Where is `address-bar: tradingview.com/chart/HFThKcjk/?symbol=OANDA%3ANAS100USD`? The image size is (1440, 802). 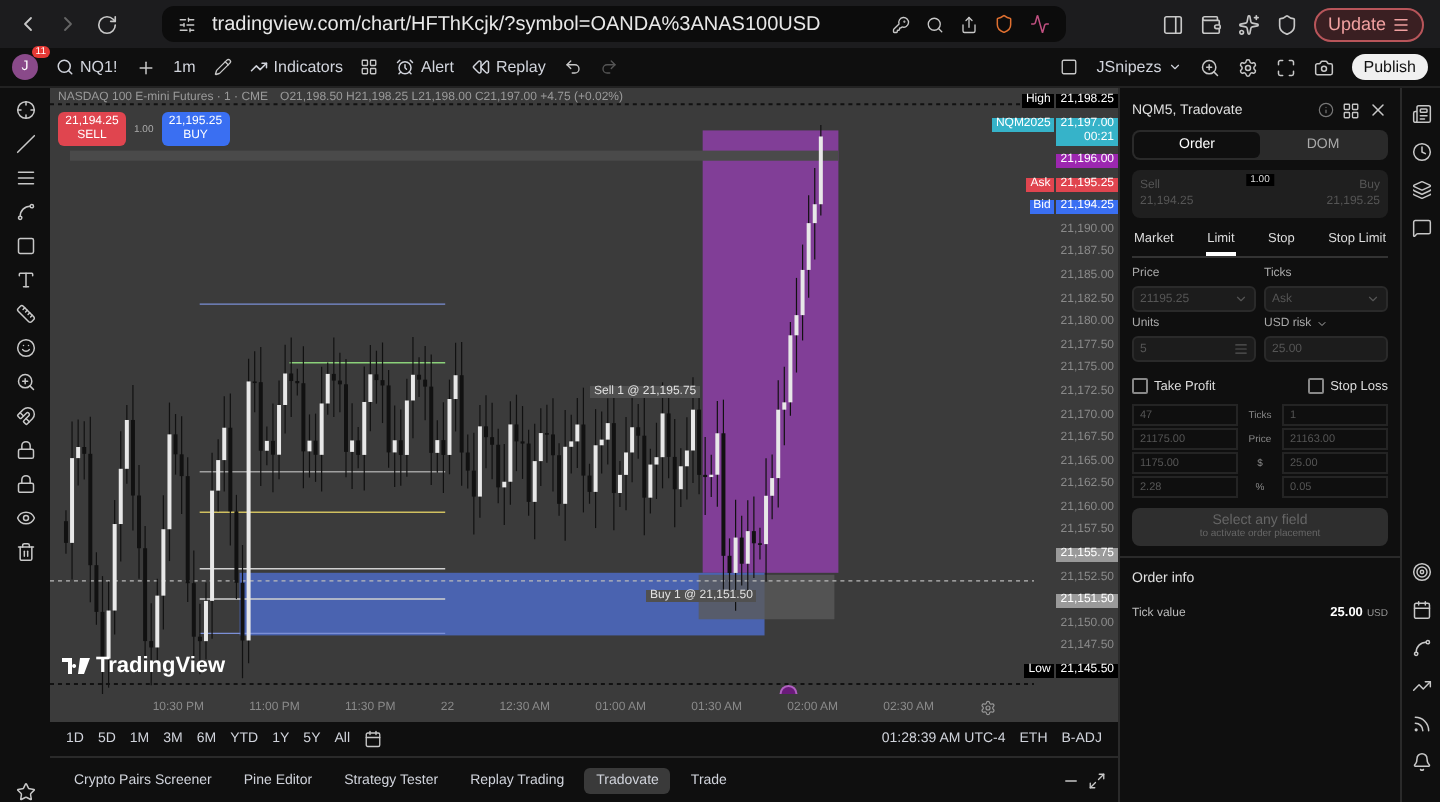
address-bar: tradingview.com/chart/HFThKcjk/?symbol=OANDA%3ANAS100USD is located at coordinates (614, 24).